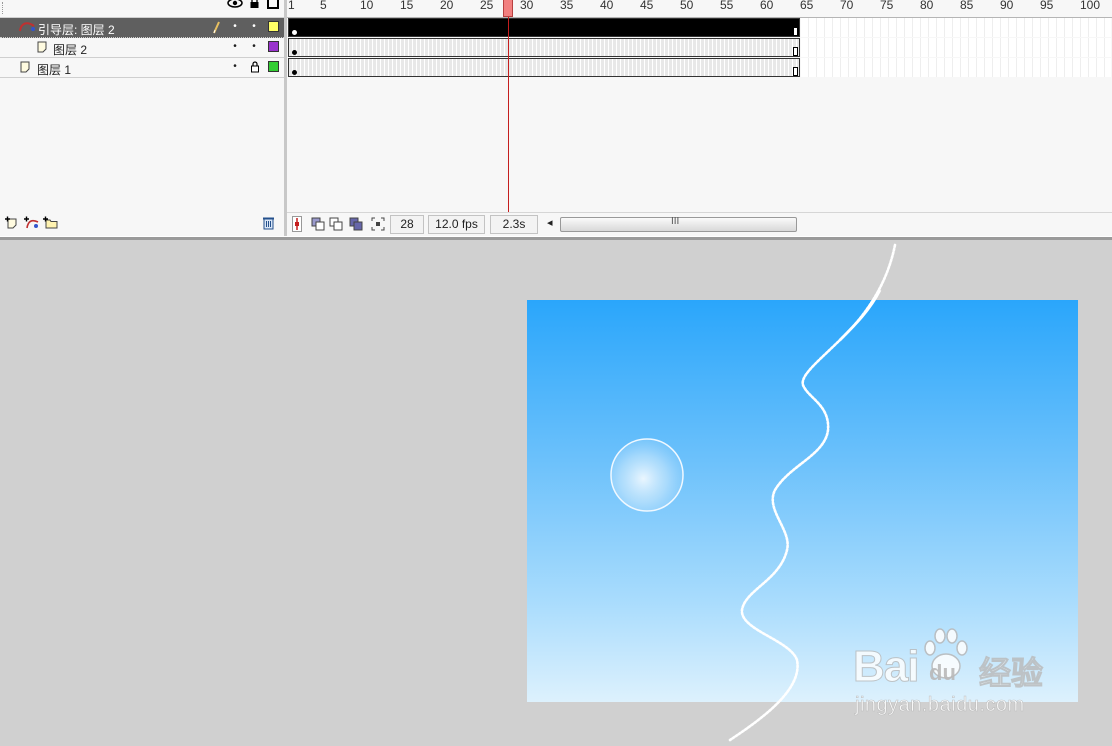  Describe the element at coordinates (940, 705) in the screenshot. I see `watermark-url: jingyan.baidu.com` at that location.